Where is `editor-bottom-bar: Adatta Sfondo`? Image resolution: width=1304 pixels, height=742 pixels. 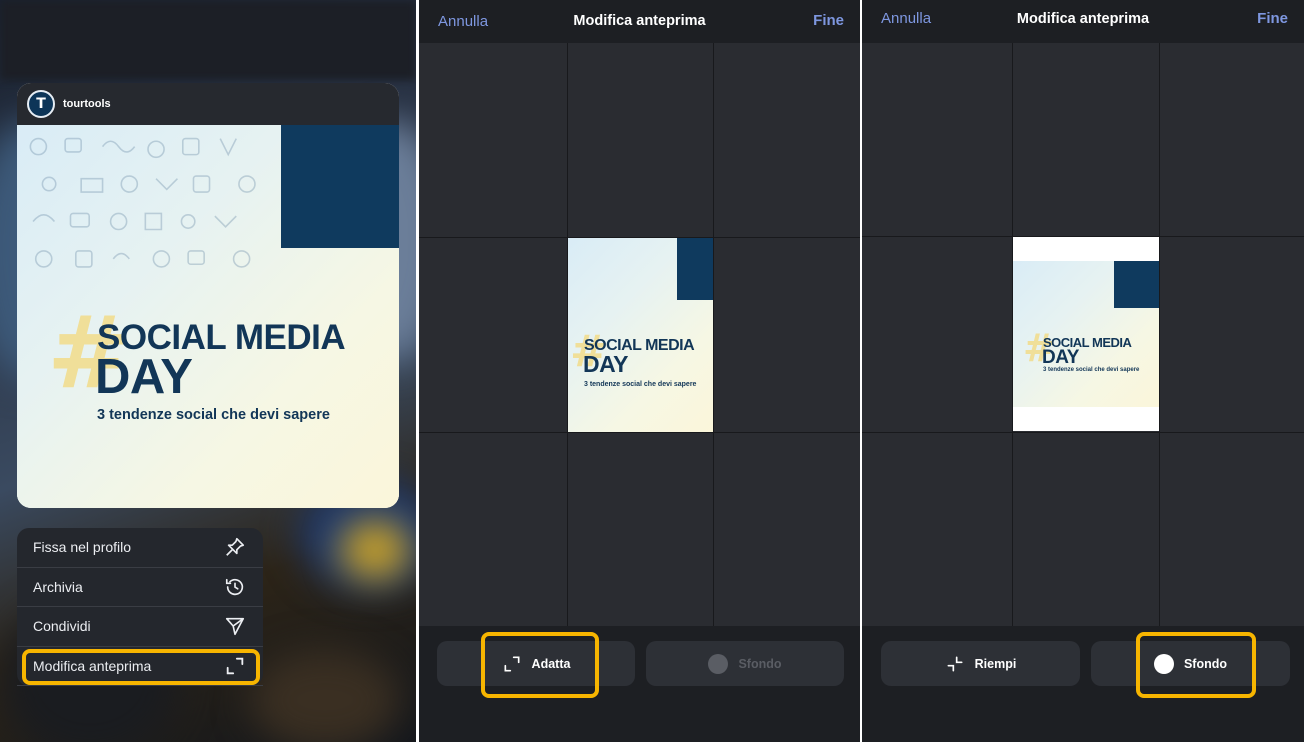 editor-bottom-bar: Adatta Sfondo is located at coordinates (639, 684).